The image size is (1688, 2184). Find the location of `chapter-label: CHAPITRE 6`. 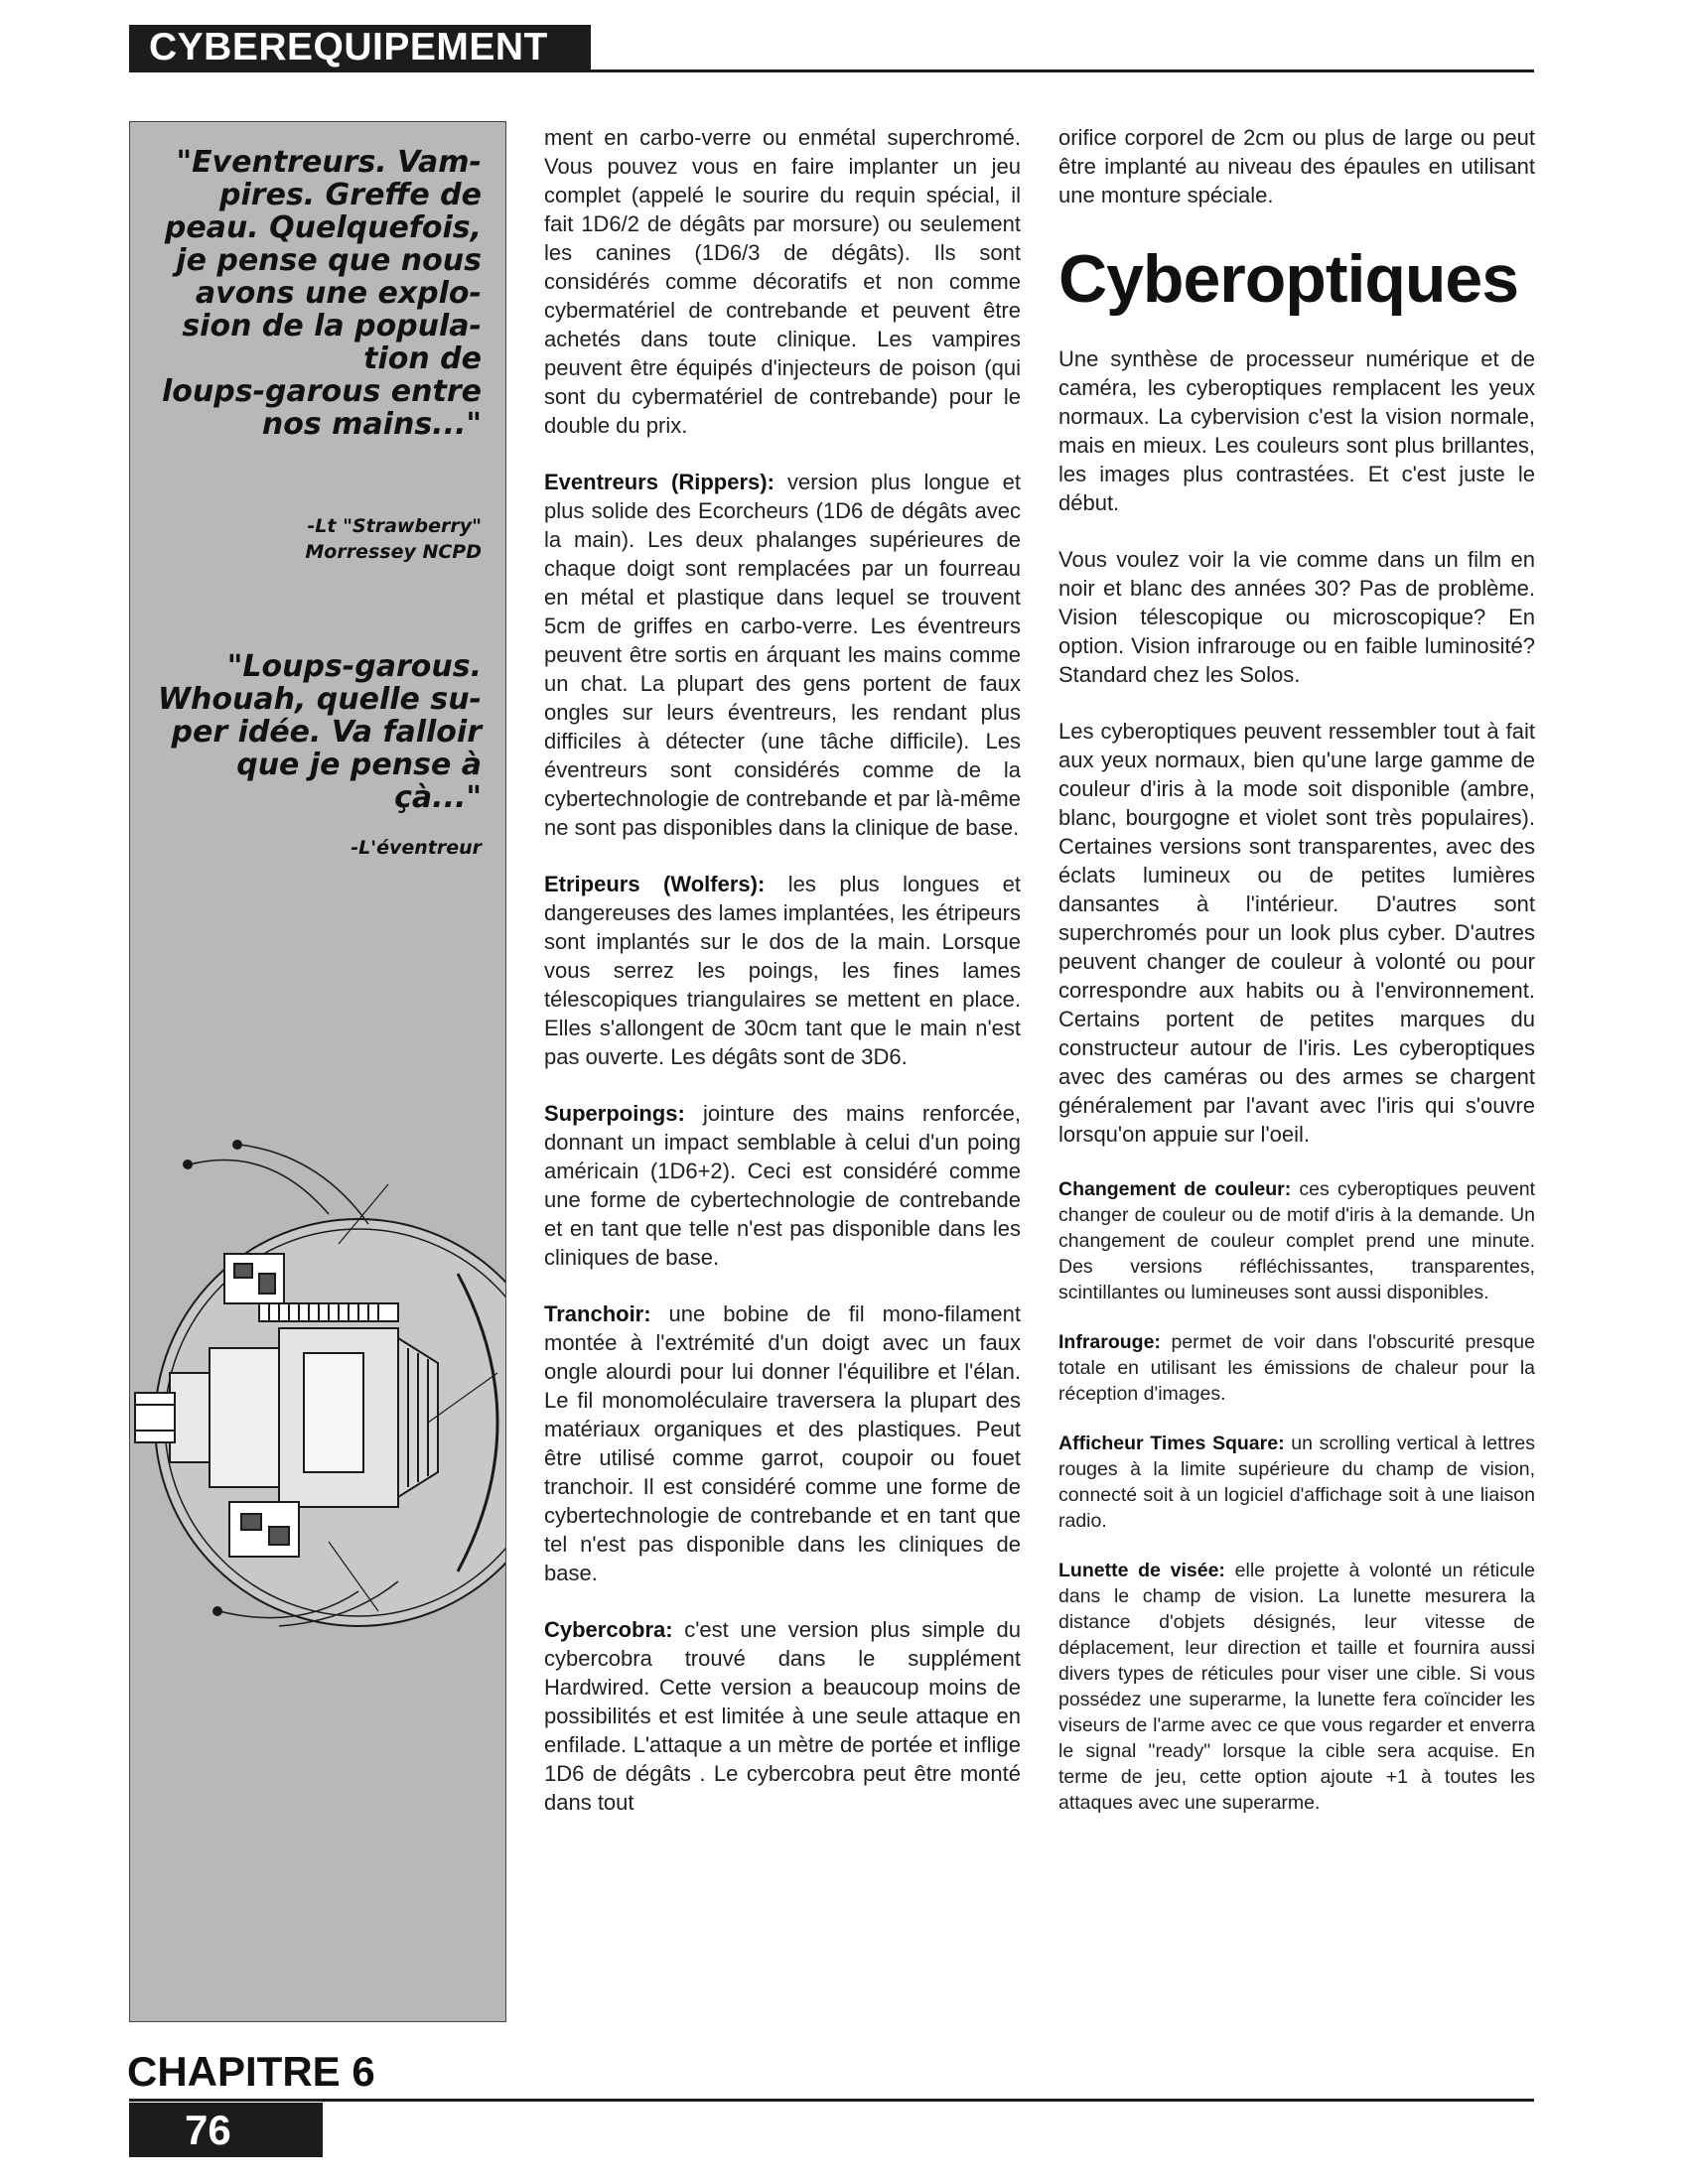

chapter-label: CHAPITRE 6 is located at coordinates (251, 2071).